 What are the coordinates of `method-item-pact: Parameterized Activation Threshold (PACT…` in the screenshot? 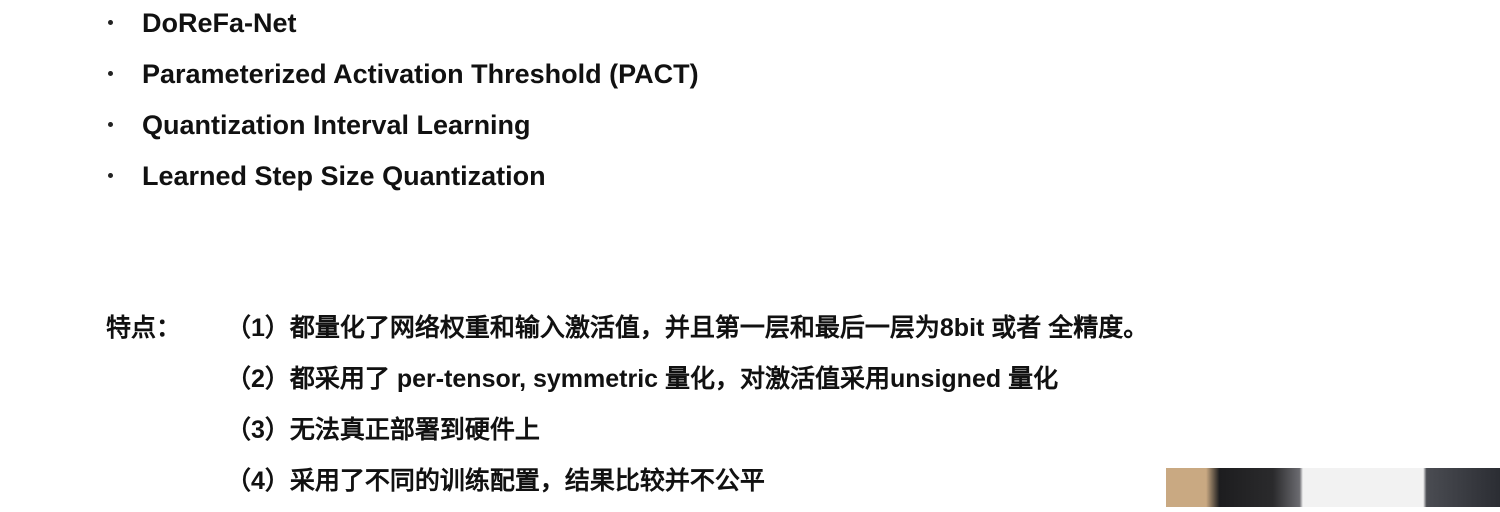 It's located at (401, 80).